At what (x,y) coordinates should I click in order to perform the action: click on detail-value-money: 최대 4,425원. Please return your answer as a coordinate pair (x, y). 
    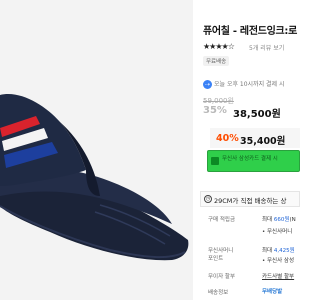
    Looking at the image, I should click on (278, 250).